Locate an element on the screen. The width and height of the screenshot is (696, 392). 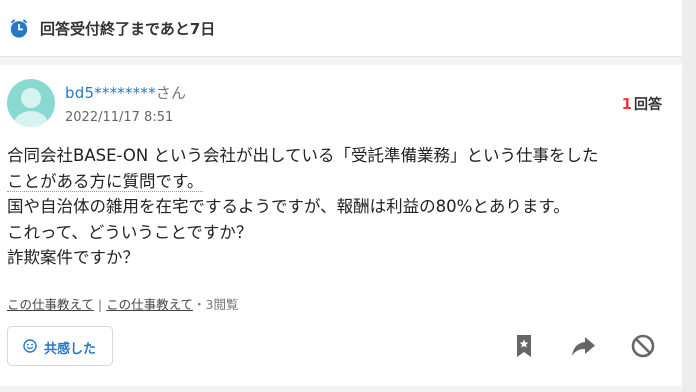
deadline-text: 回答受付終了まであと7日 is located at coordinates (128, 29).